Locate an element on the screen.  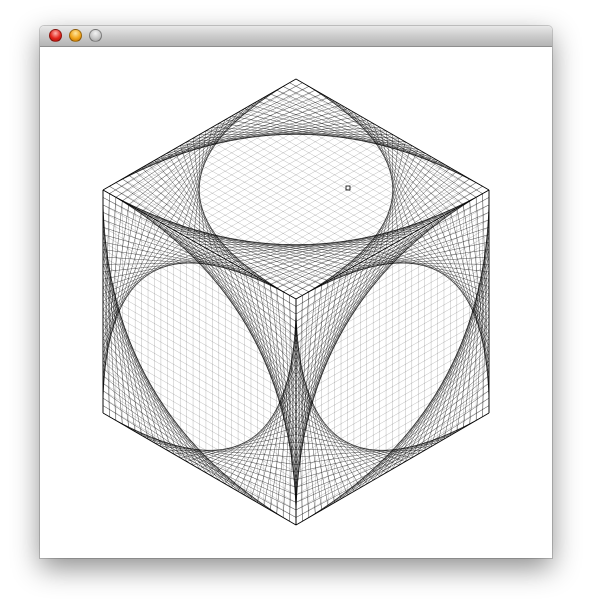
window-titlebar is located at coordinates (296, 36).